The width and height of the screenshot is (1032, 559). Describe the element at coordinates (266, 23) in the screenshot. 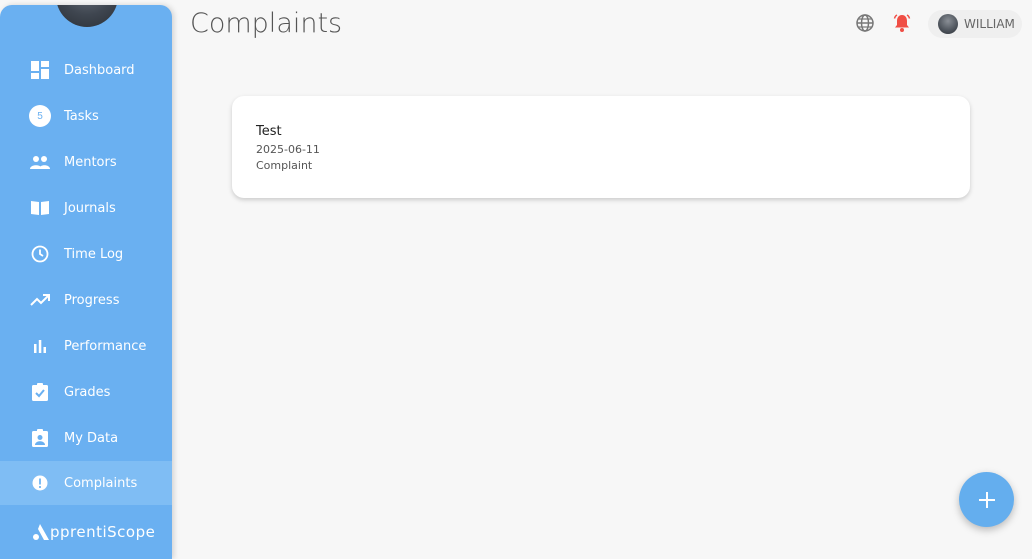

I see `page-title: Complaints` at that location.